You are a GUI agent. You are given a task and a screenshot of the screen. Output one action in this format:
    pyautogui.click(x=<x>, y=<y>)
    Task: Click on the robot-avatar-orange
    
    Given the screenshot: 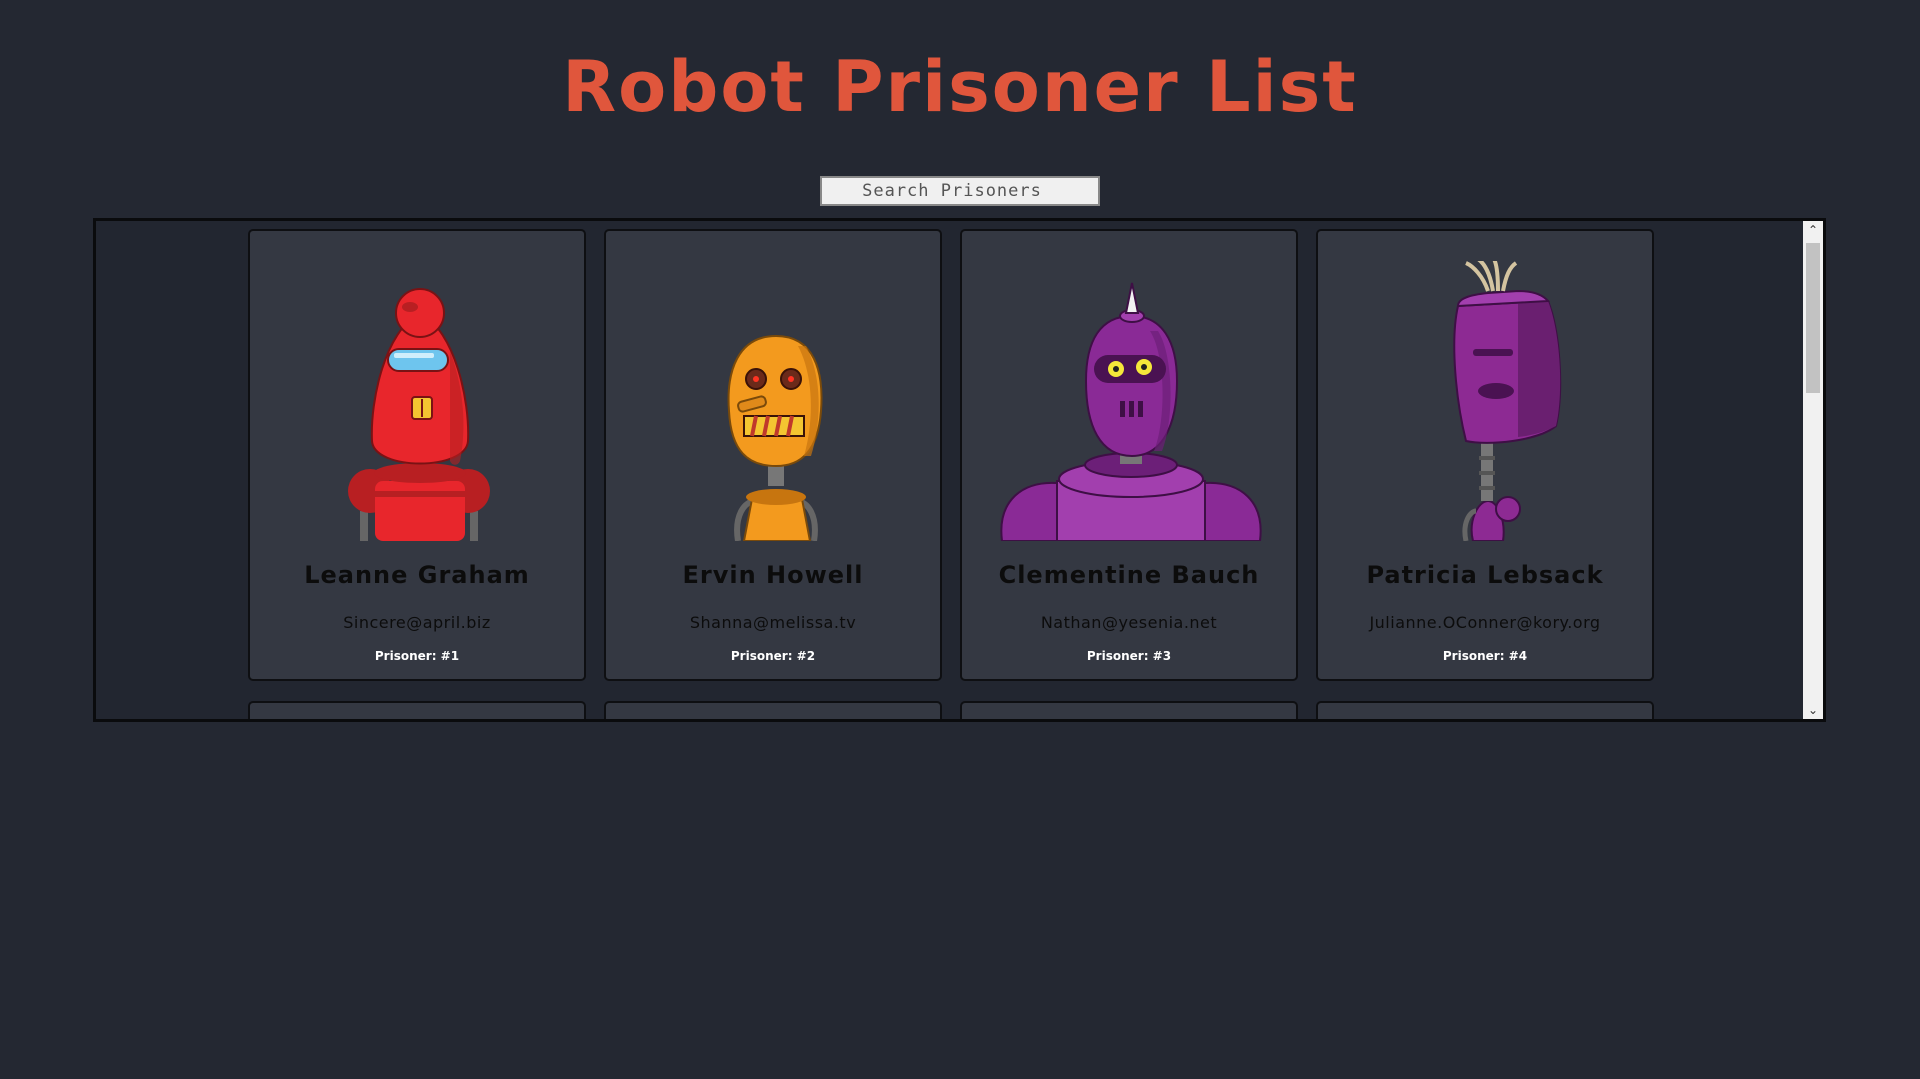 What is the action you would take?
    pyautogui.click(x=775, y=437)
    